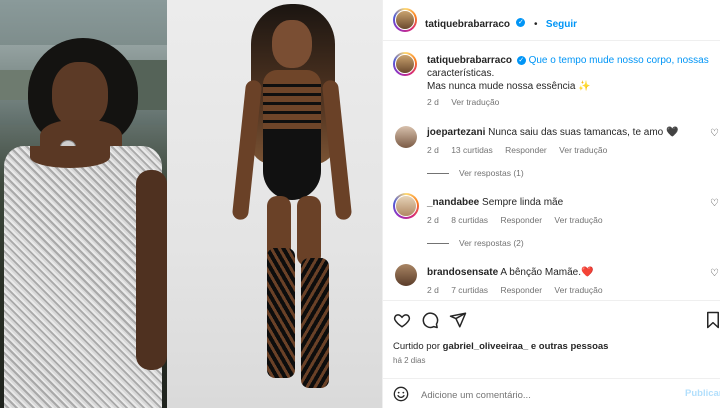  What do you see at coordinates (416, 346) in the screenshot?
I see `likes-prefix: Curtido por` at bounding box center [416, 346].